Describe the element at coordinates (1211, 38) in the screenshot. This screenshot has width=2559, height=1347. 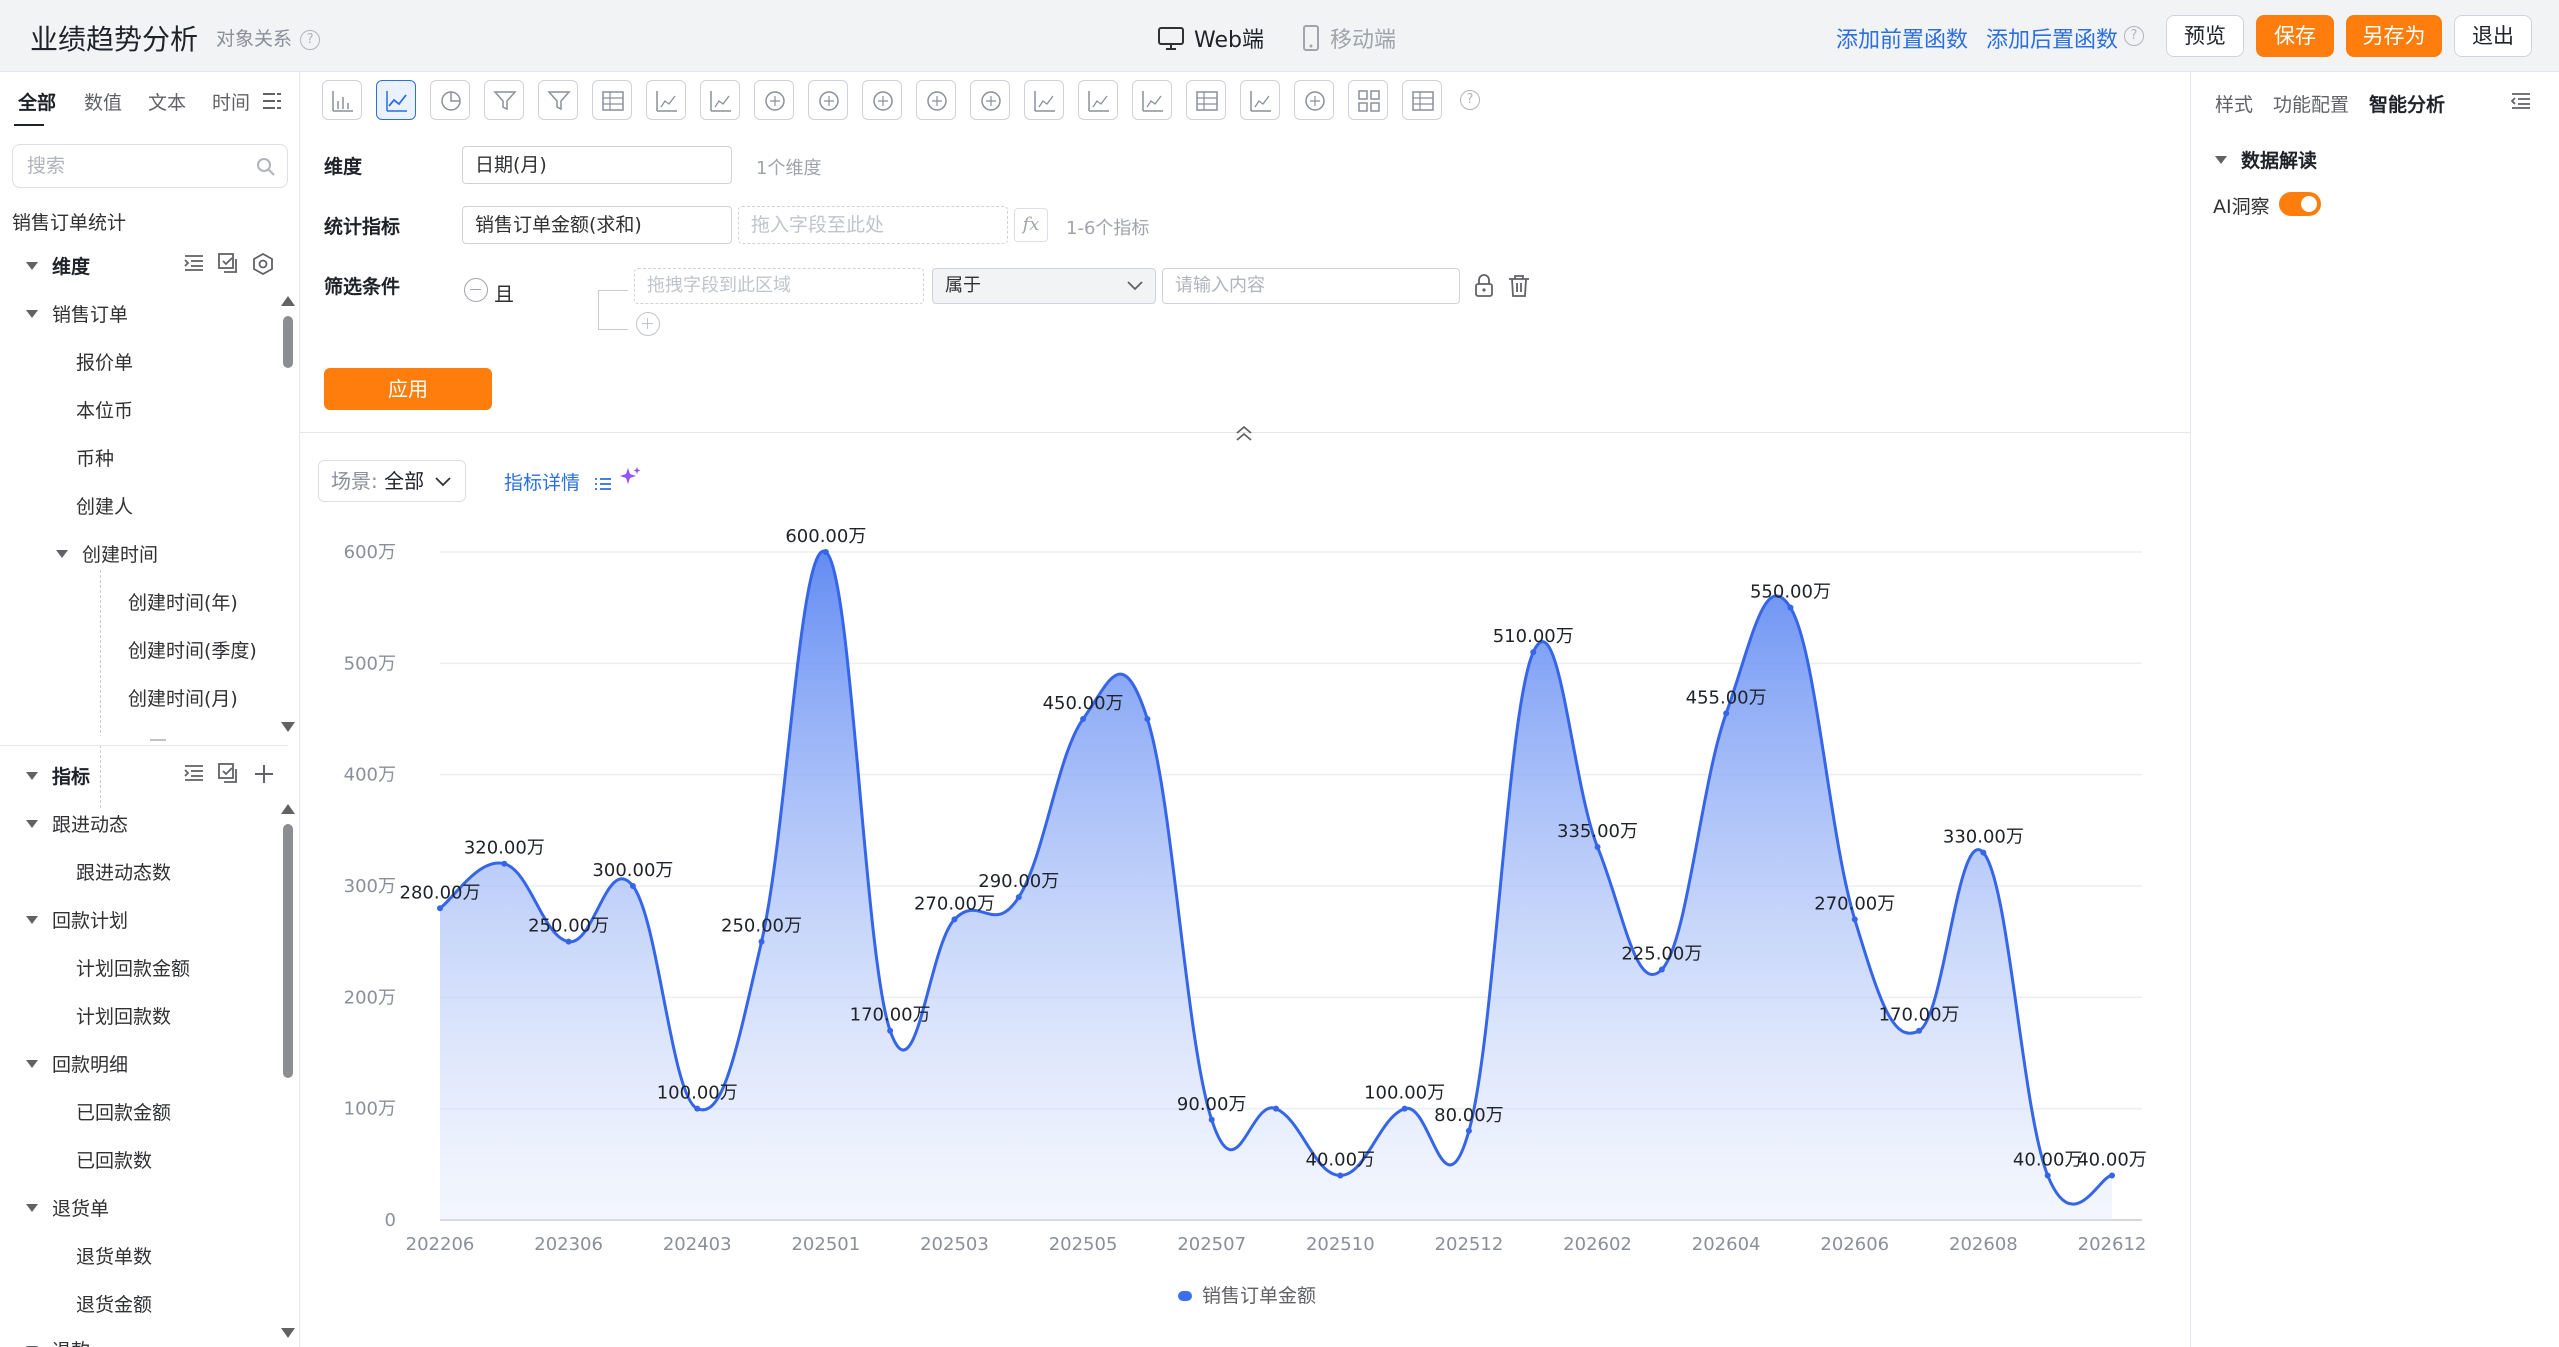
I see `mode-web-tab: Web端` at that location.